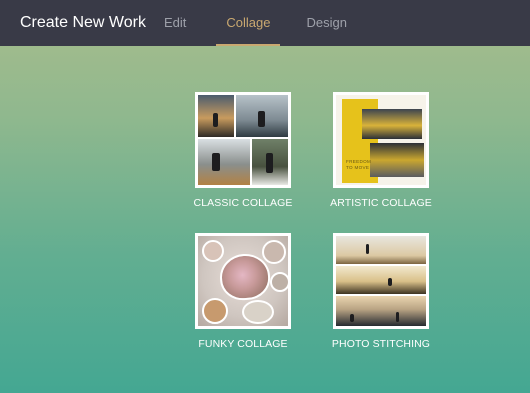 The height and width of the screenshot is (393, 530). I want to click on photo-stitching-card: PHOTO STITCHING, so click(381, 291).